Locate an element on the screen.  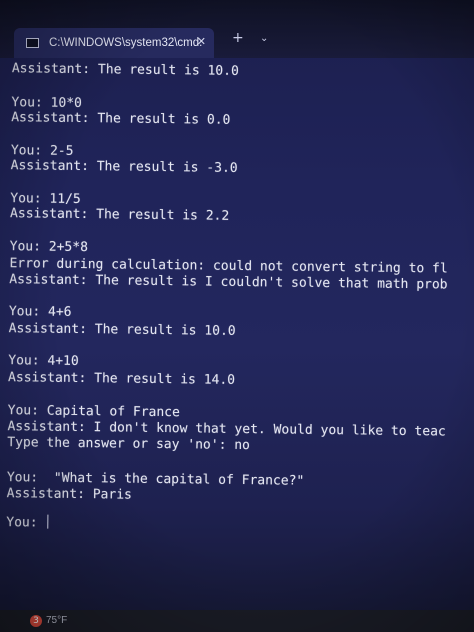
terminal-line: You: 4+10 is located at coordinates (43, 361).